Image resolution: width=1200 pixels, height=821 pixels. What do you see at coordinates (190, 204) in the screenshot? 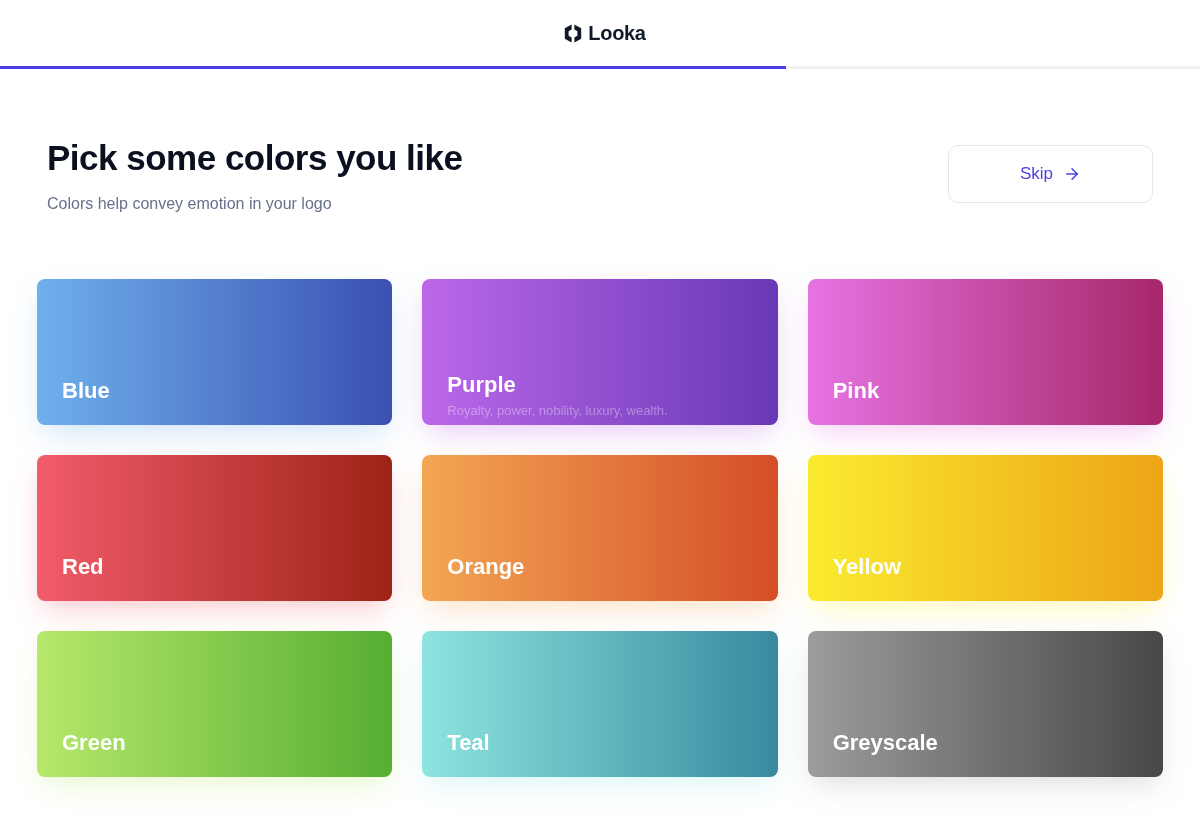
I see `page-subtitle: Colors help convey emotion in your logo` at bounding box center [190, 204].